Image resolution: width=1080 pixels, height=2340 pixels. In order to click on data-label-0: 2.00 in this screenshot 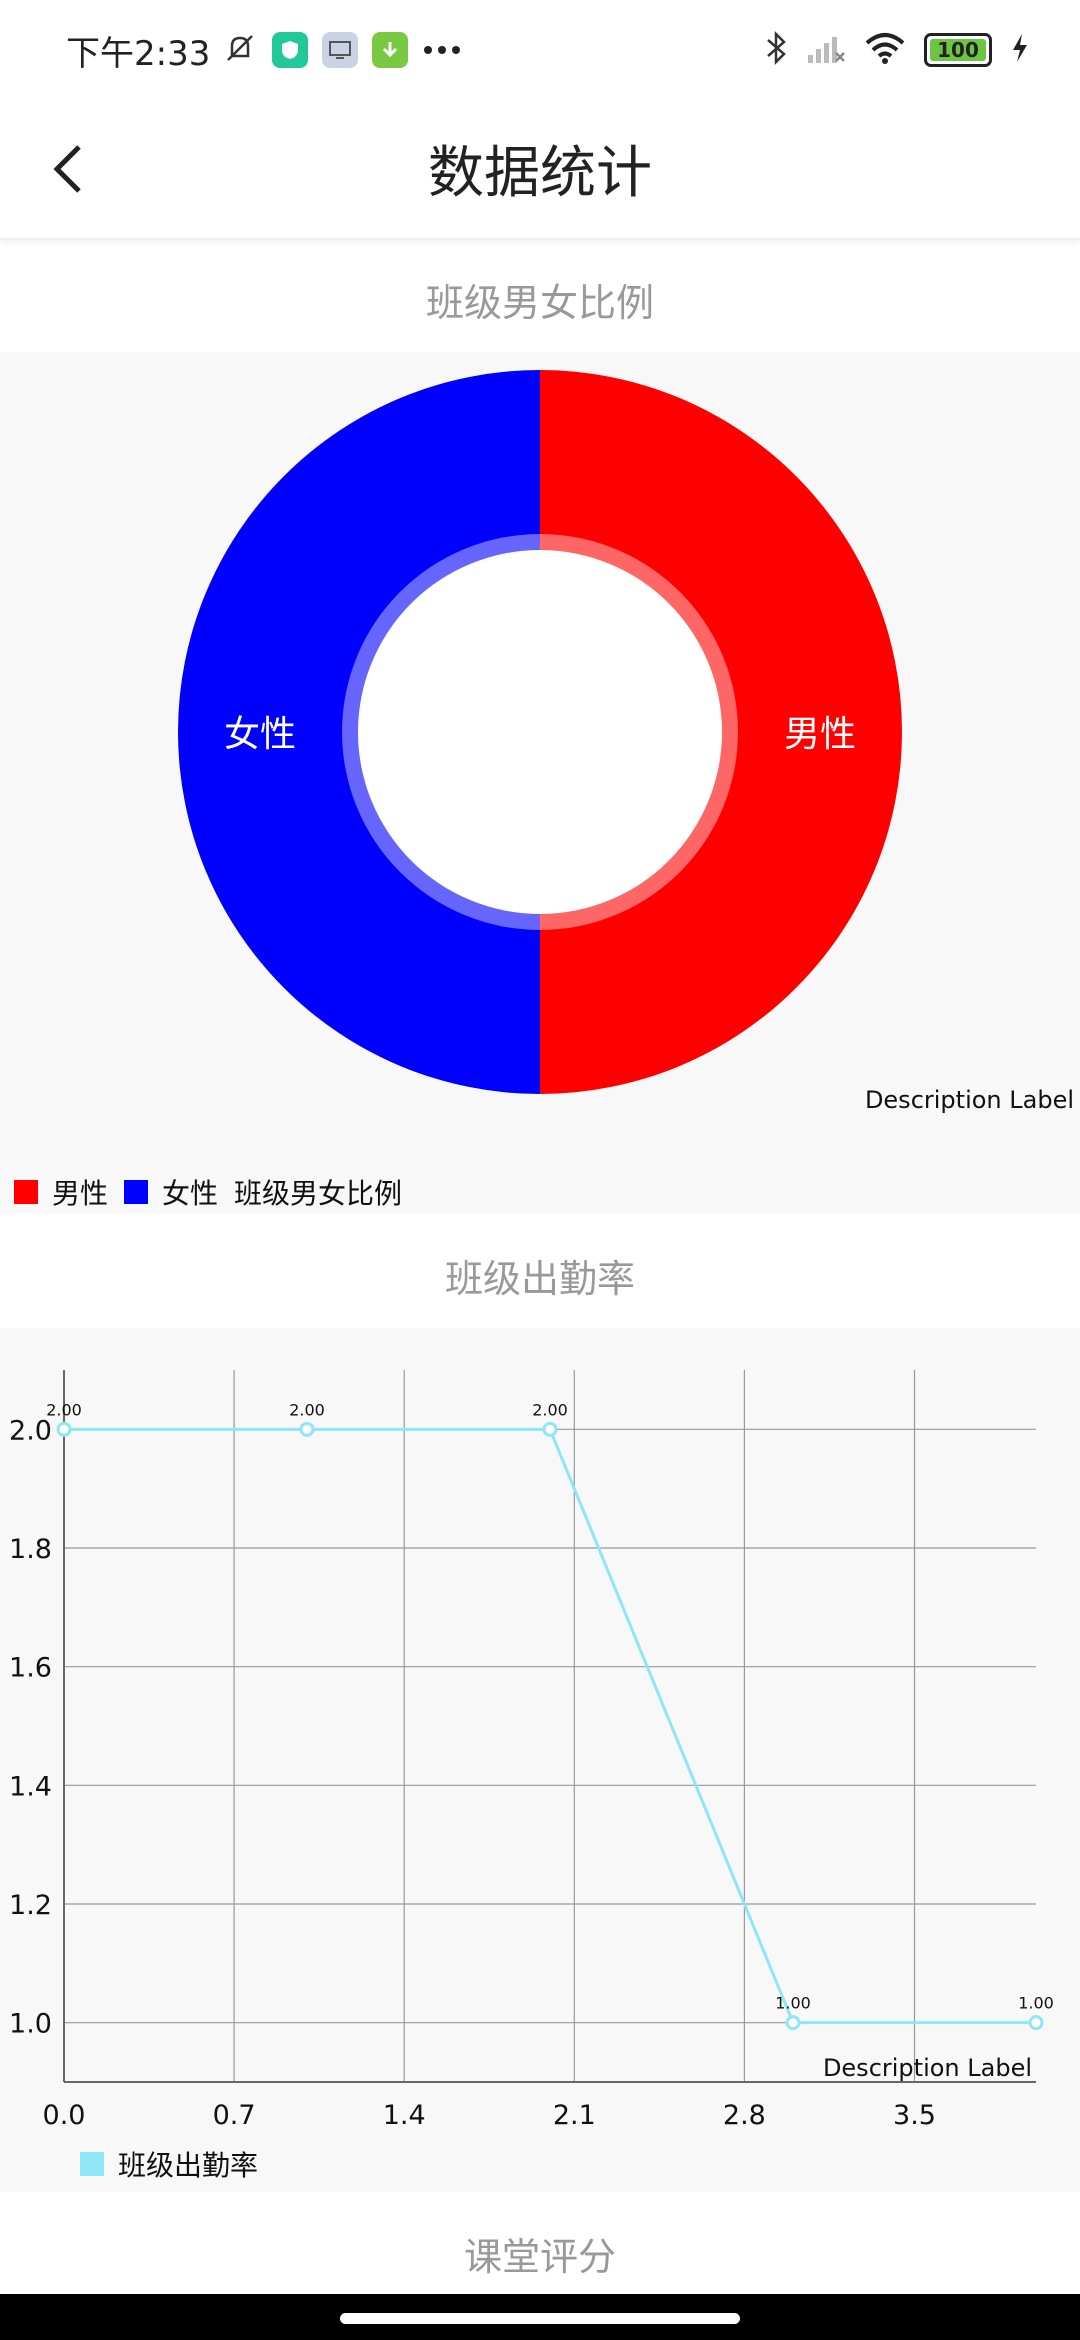, I will do `click(64, 1409)`.